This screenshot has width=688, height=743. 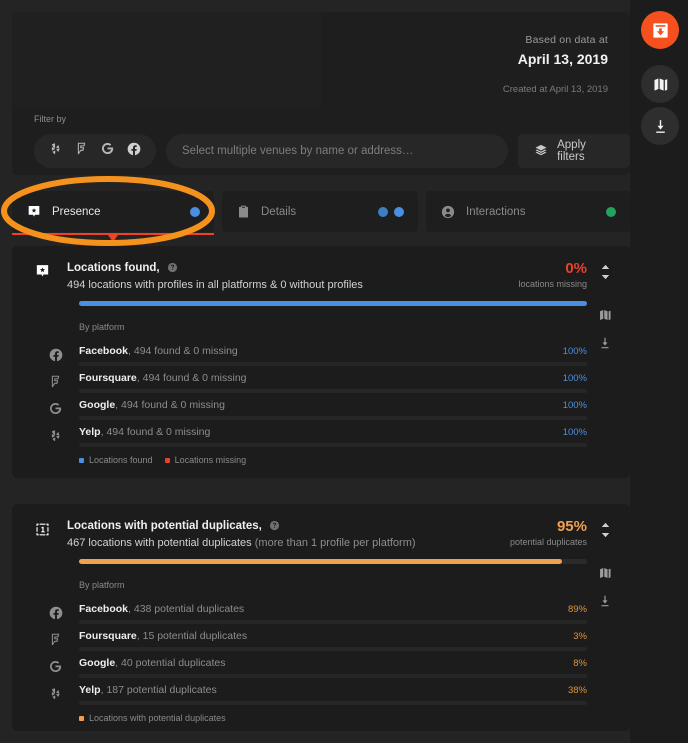 I want to click on apply-filters-button: Apply filters, so click(x=574, y=151).